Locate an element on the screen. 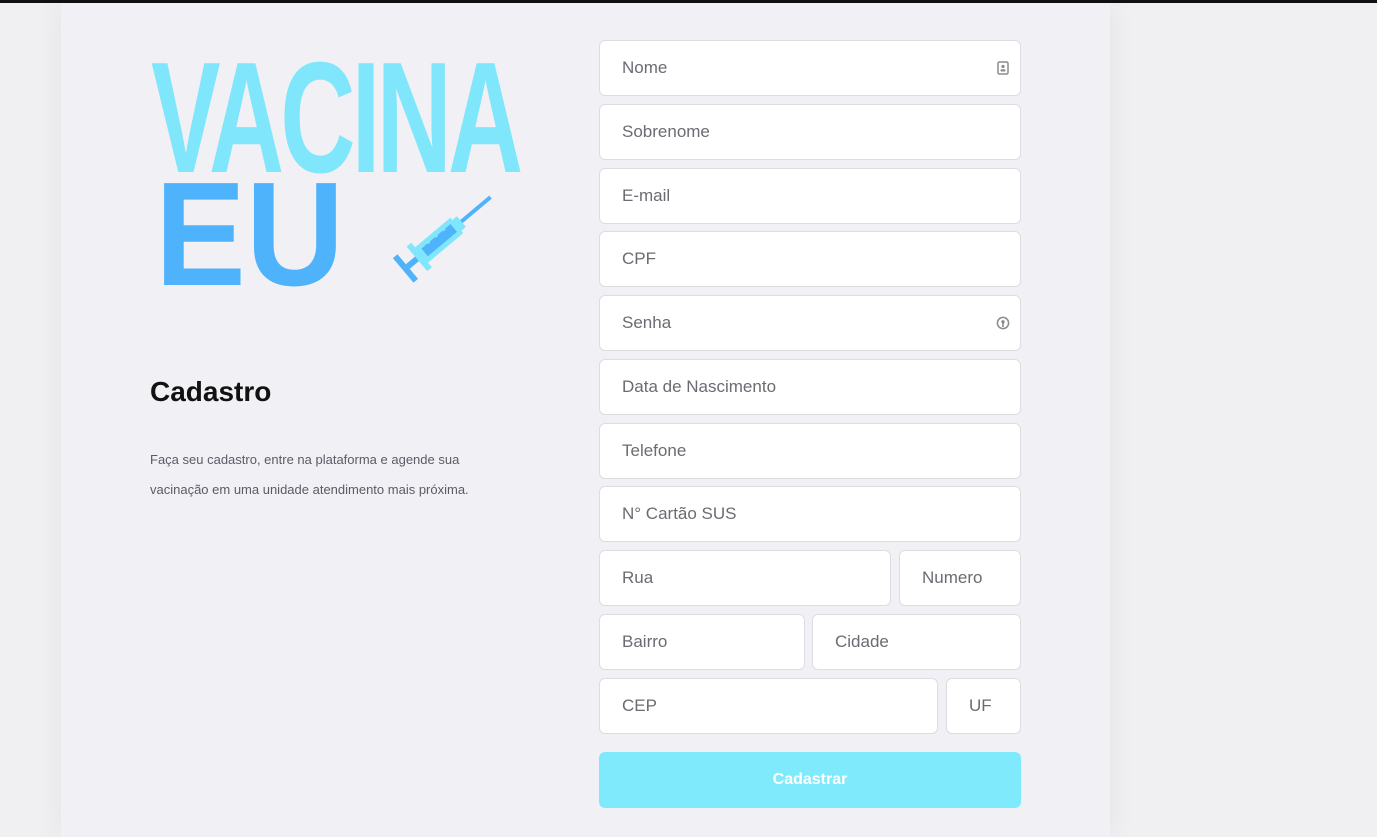  logo-text-eu: EU is located at coordinates (250, 234).